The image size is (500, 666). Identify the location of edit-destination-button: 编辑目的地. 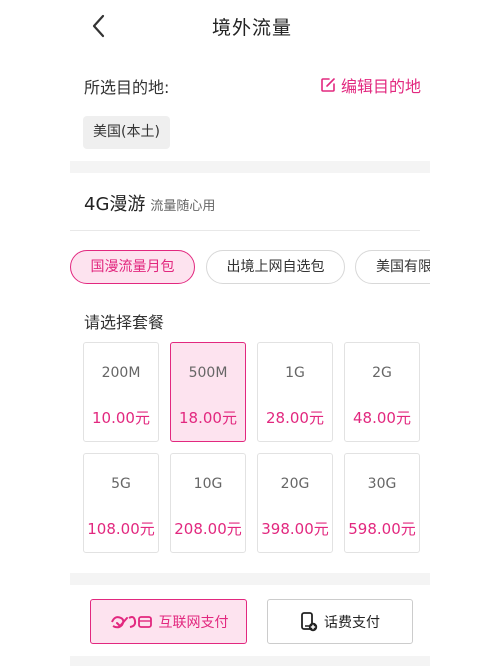
(370, 85).